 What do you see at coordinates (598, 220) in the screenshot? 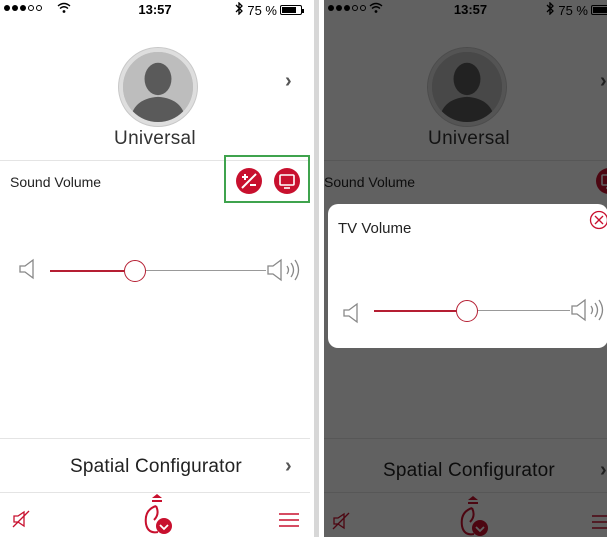
I see `close-icon` at bounding box center [598, 220].